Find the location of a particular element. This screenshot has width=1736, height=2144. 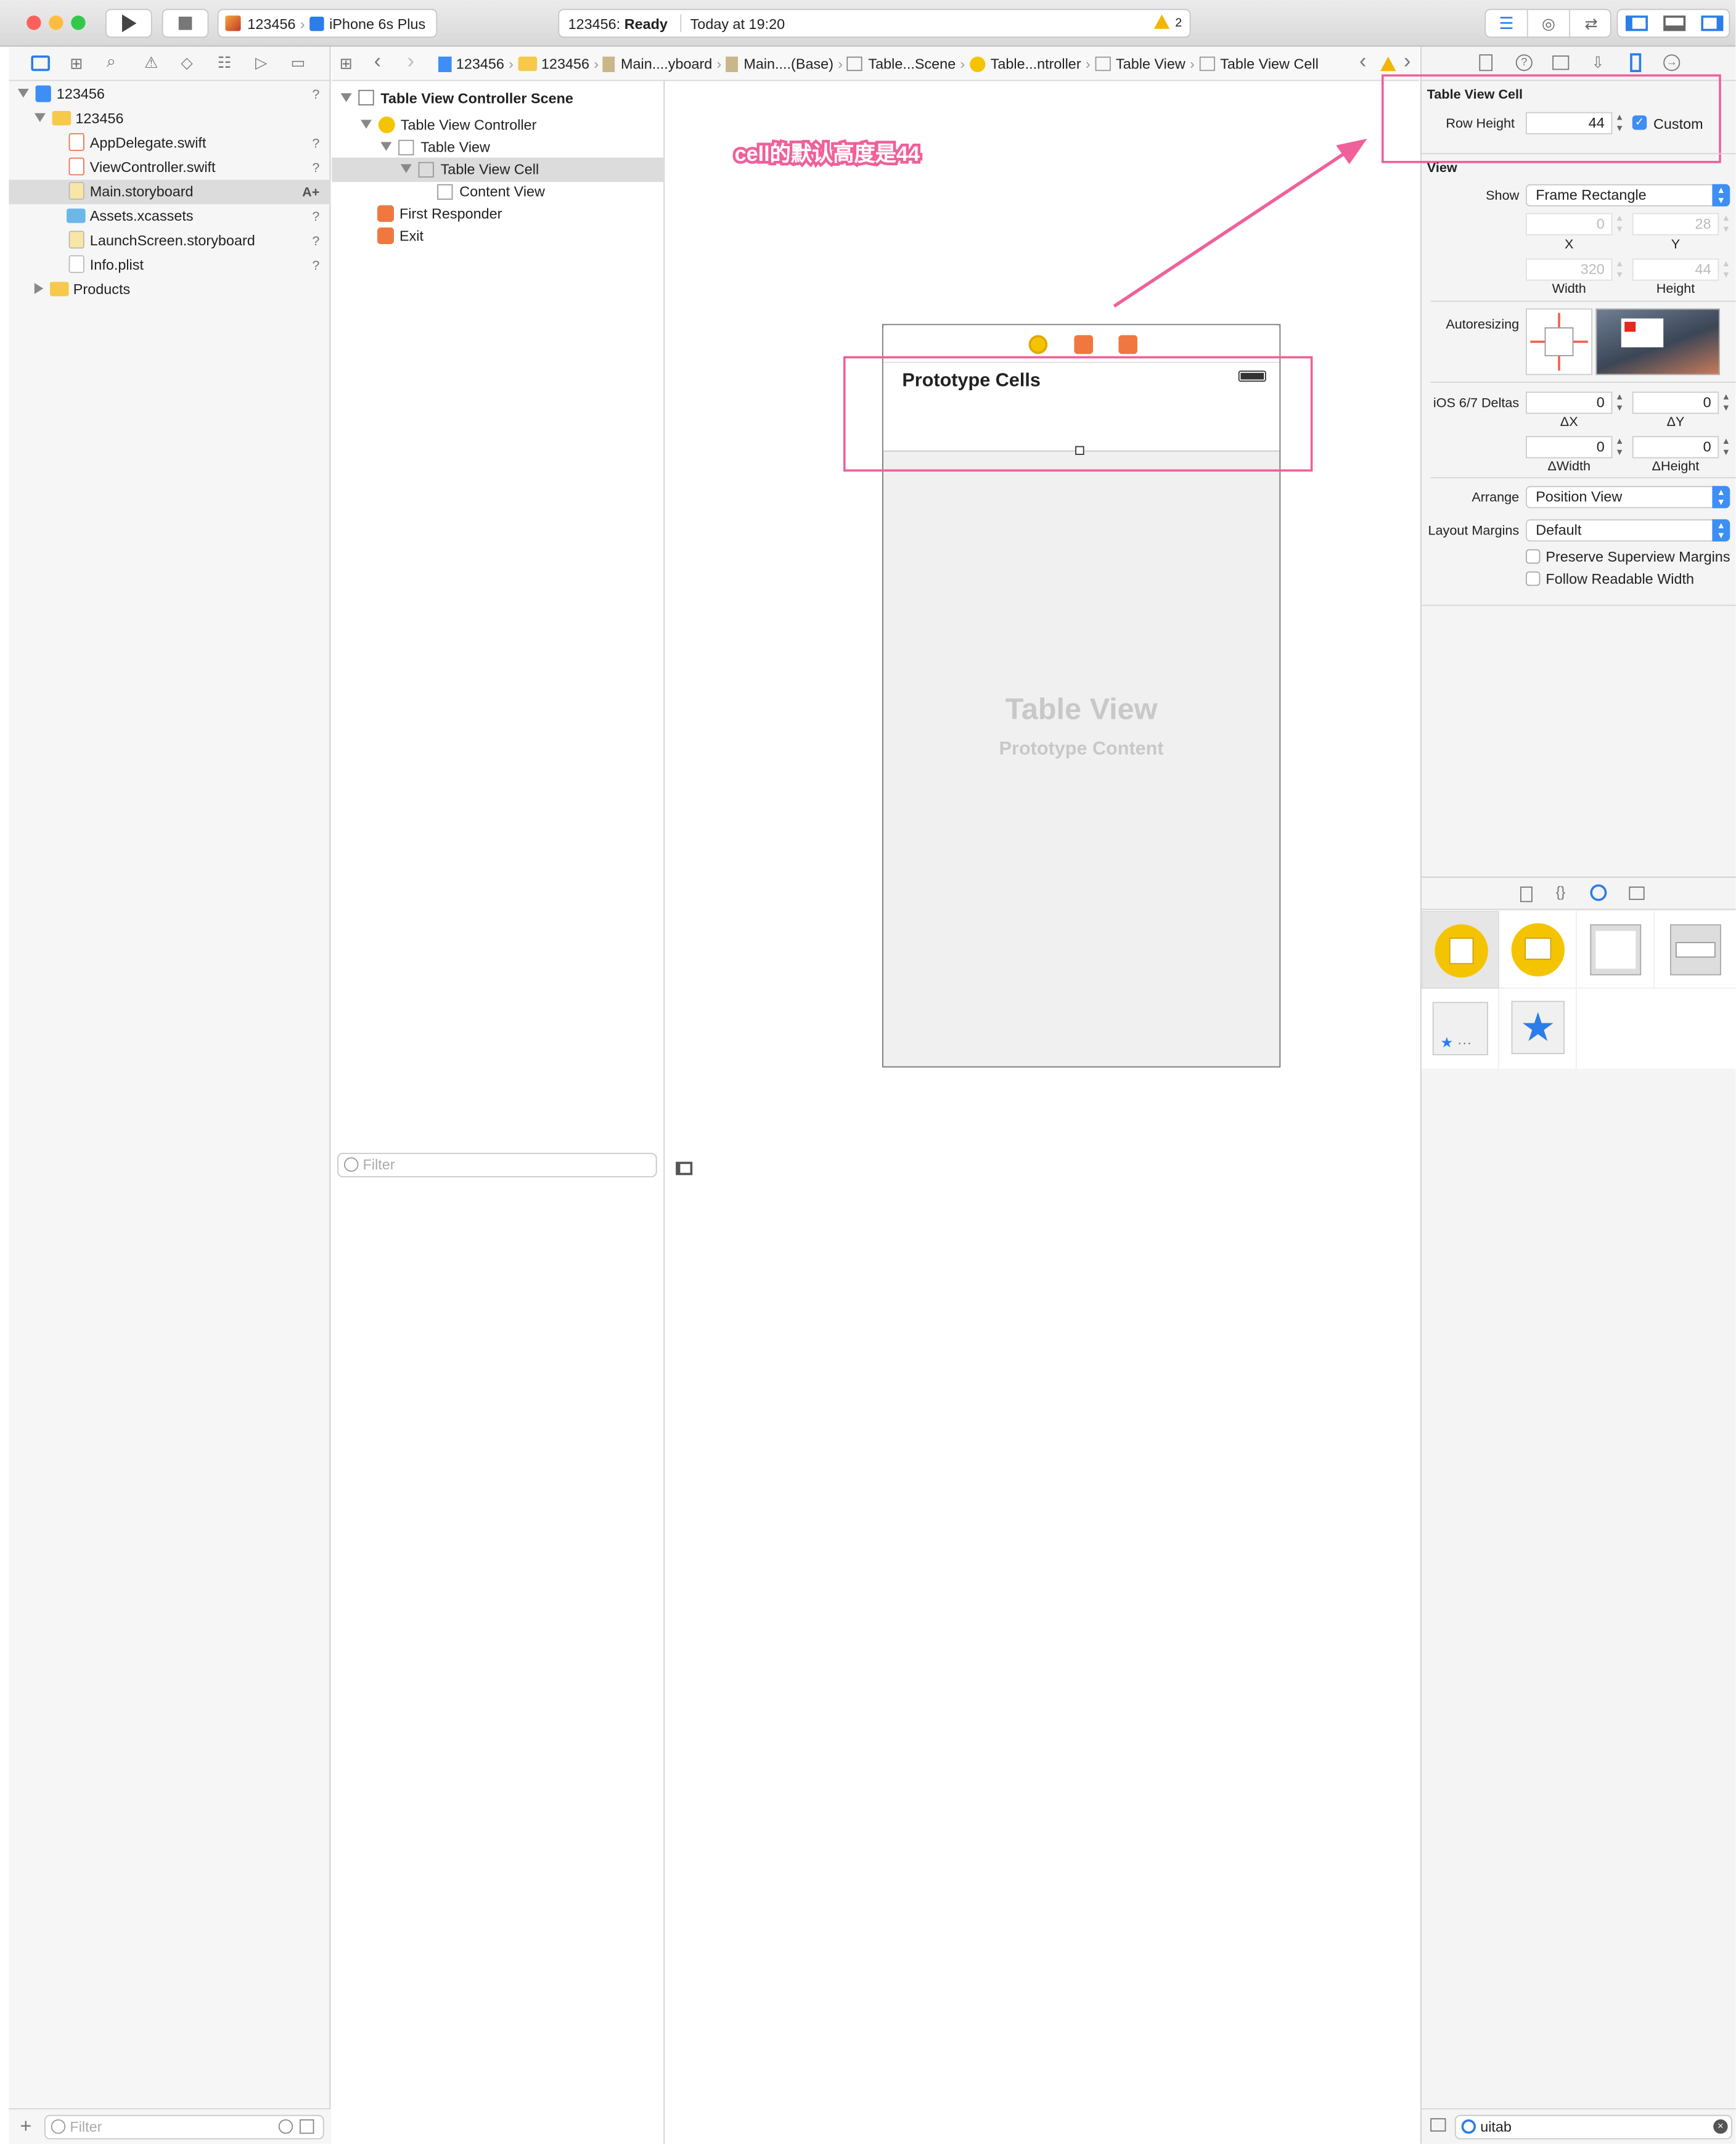

help-inspector-icon: ? is located at coordinates (1524, 63).